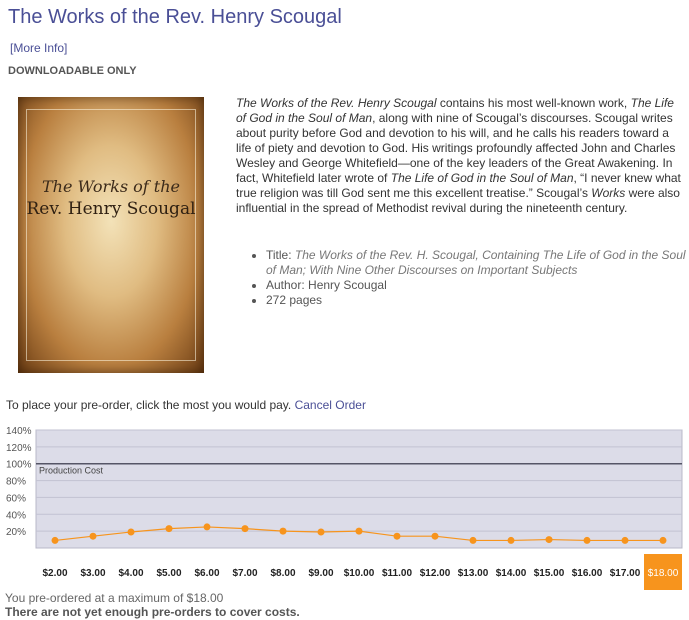  What do you see at coordinates (54, 573) in the screenshot?
I see `price-option: $2.00` at bounding box center [54, 573].